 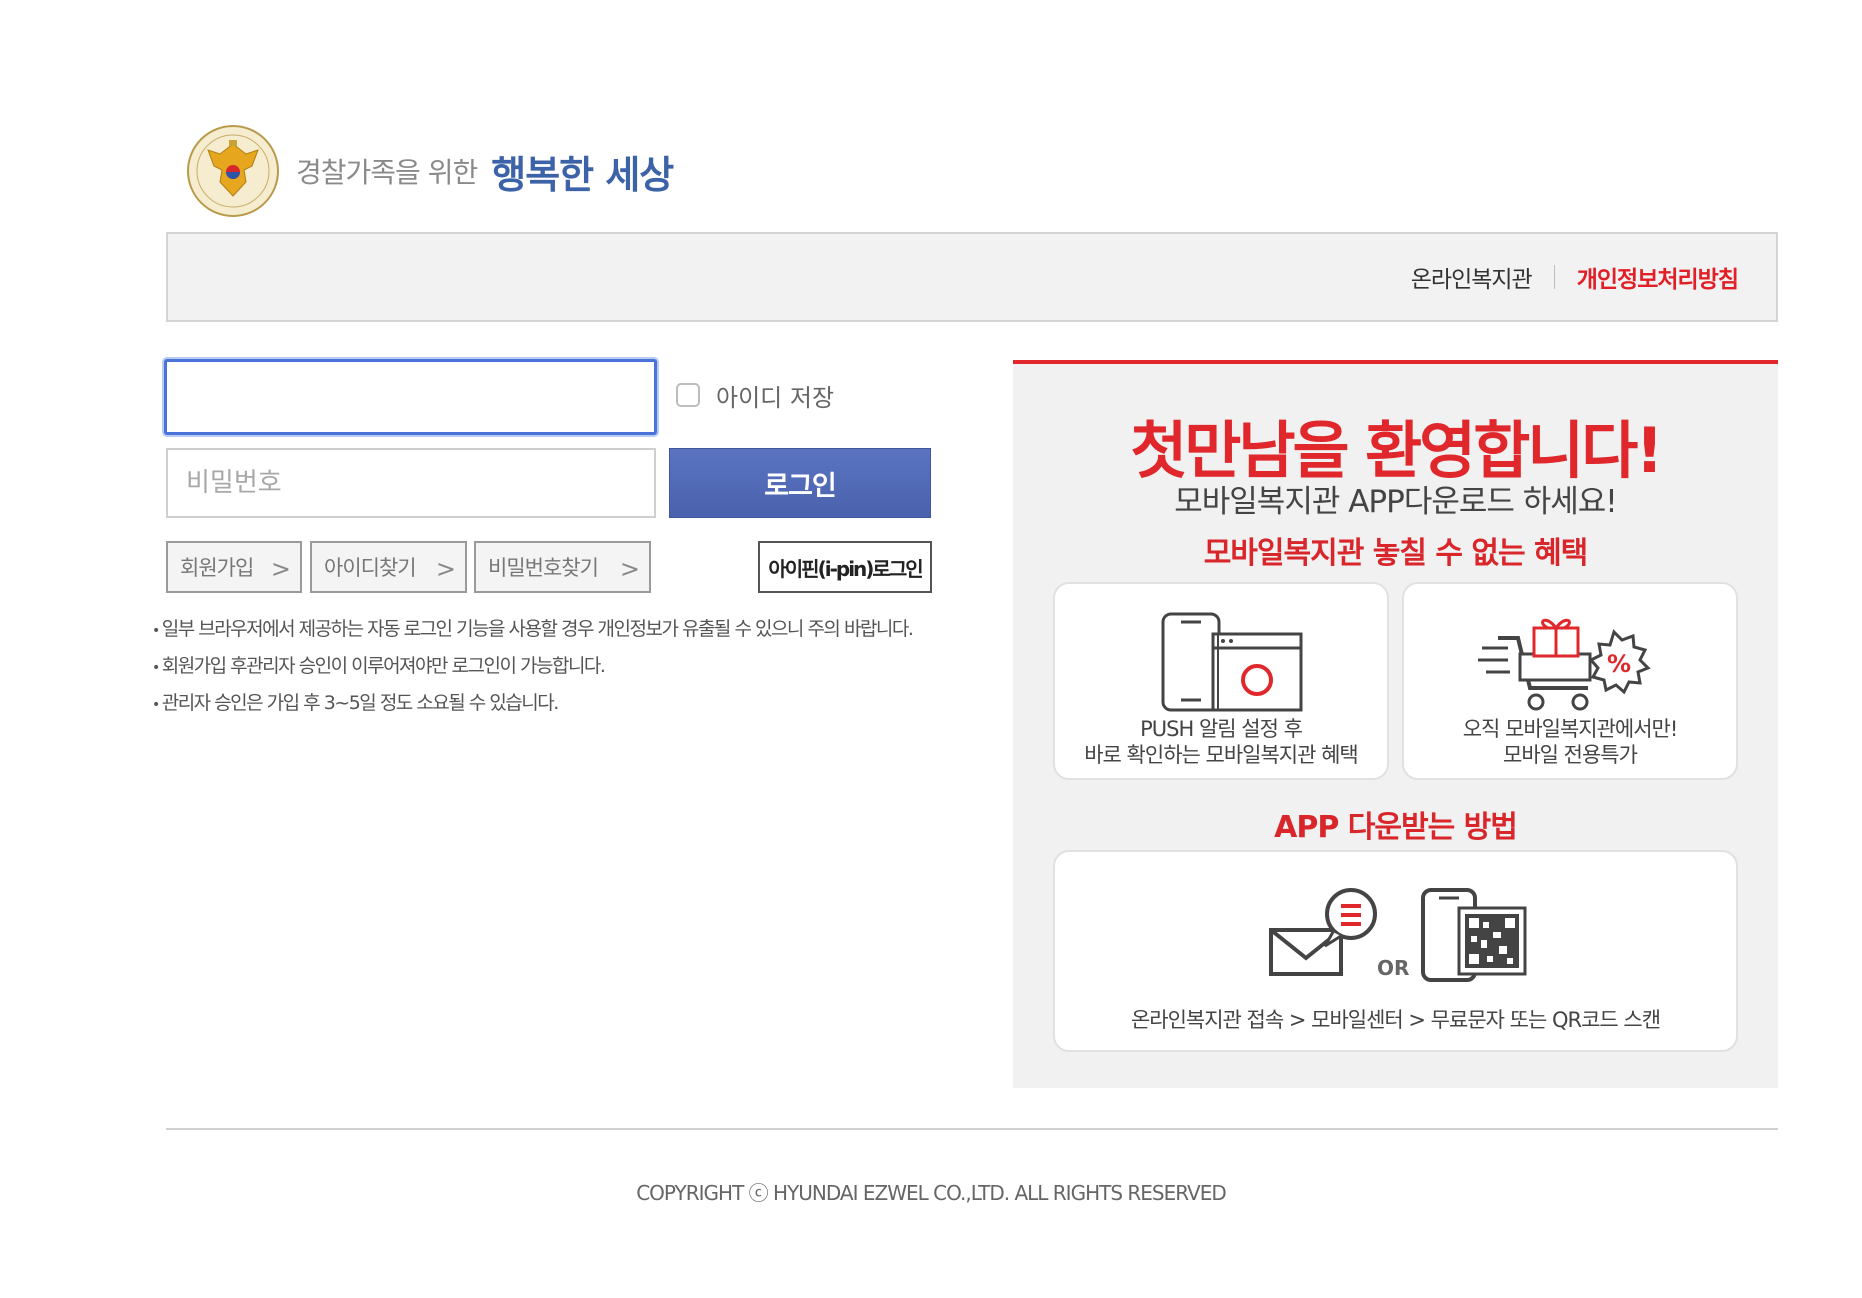 What do you see at coordinates (233, 171) in the screenshot?
I see `police-emblem-icon` at bounding box center [233, 171].